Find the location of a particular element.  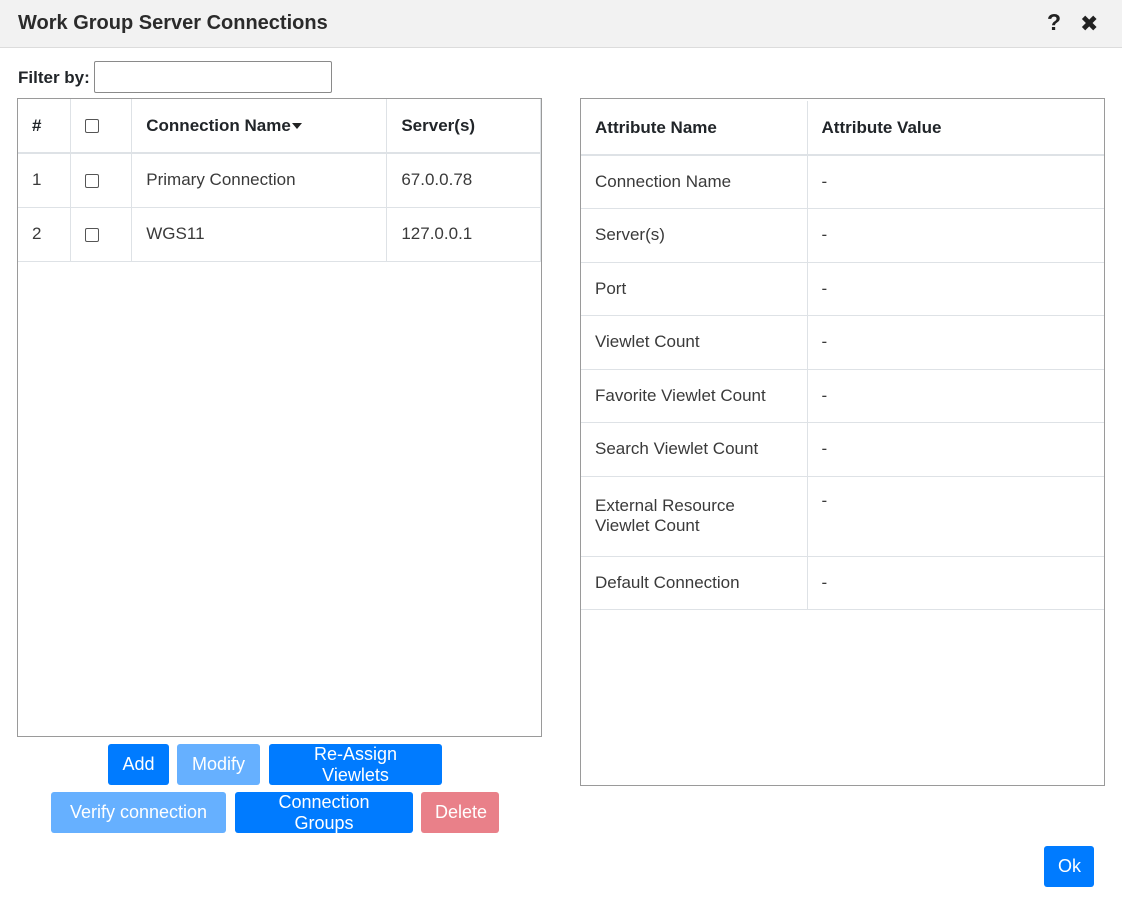

connections-header-row: # Connection Name Server(s) is located at coordinates (279, 126).